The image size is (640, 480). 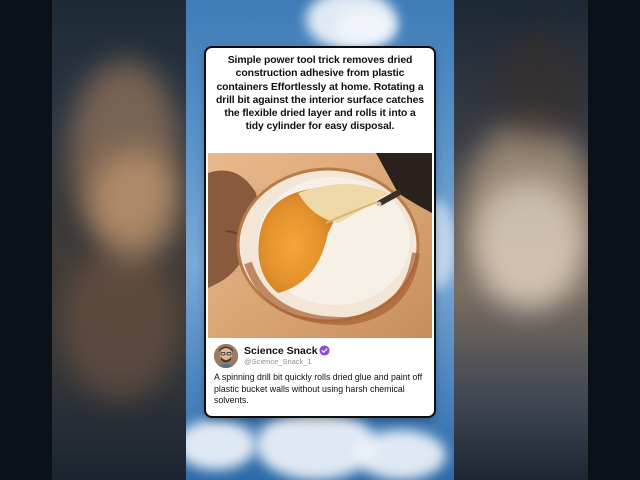 What do you see at coordinates (324, 350) in the screenshot?
I see `verified-badge-icon` at bounding box center [324, 350].